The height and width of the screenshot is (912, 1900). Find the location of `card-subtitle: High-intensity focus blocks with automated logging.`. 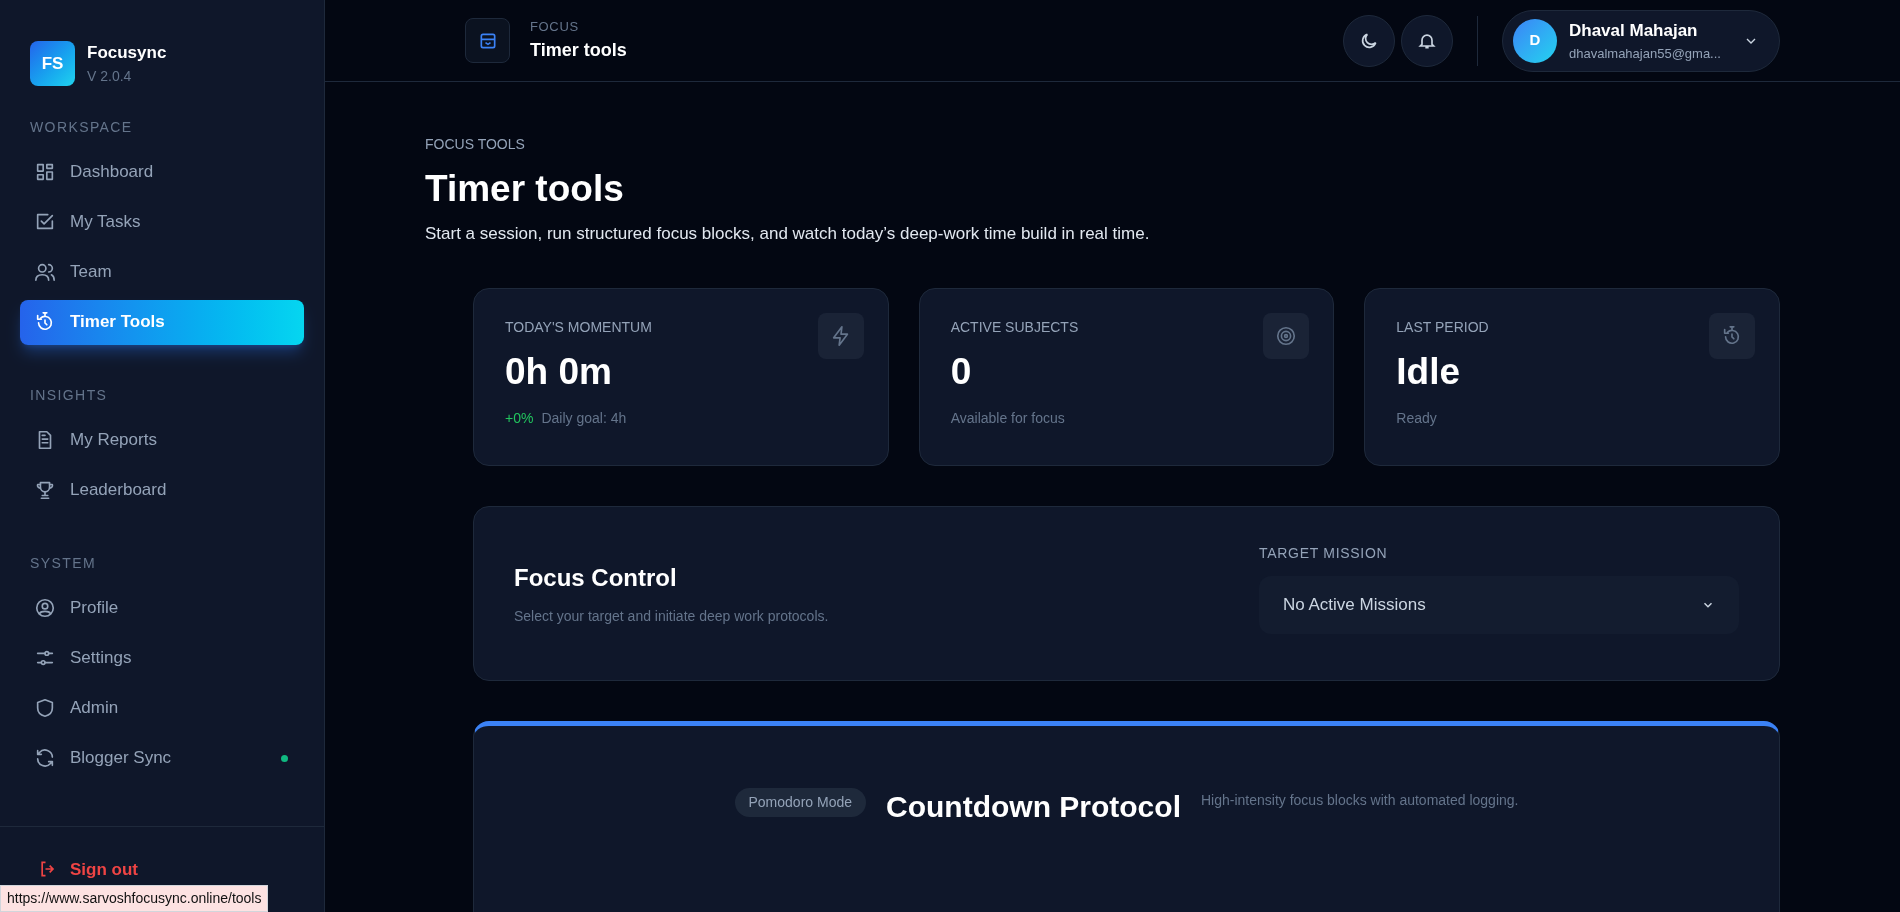

card-subtitle: High-intensity focus blocks with automated logging. is located at coordinates (1359, 800).